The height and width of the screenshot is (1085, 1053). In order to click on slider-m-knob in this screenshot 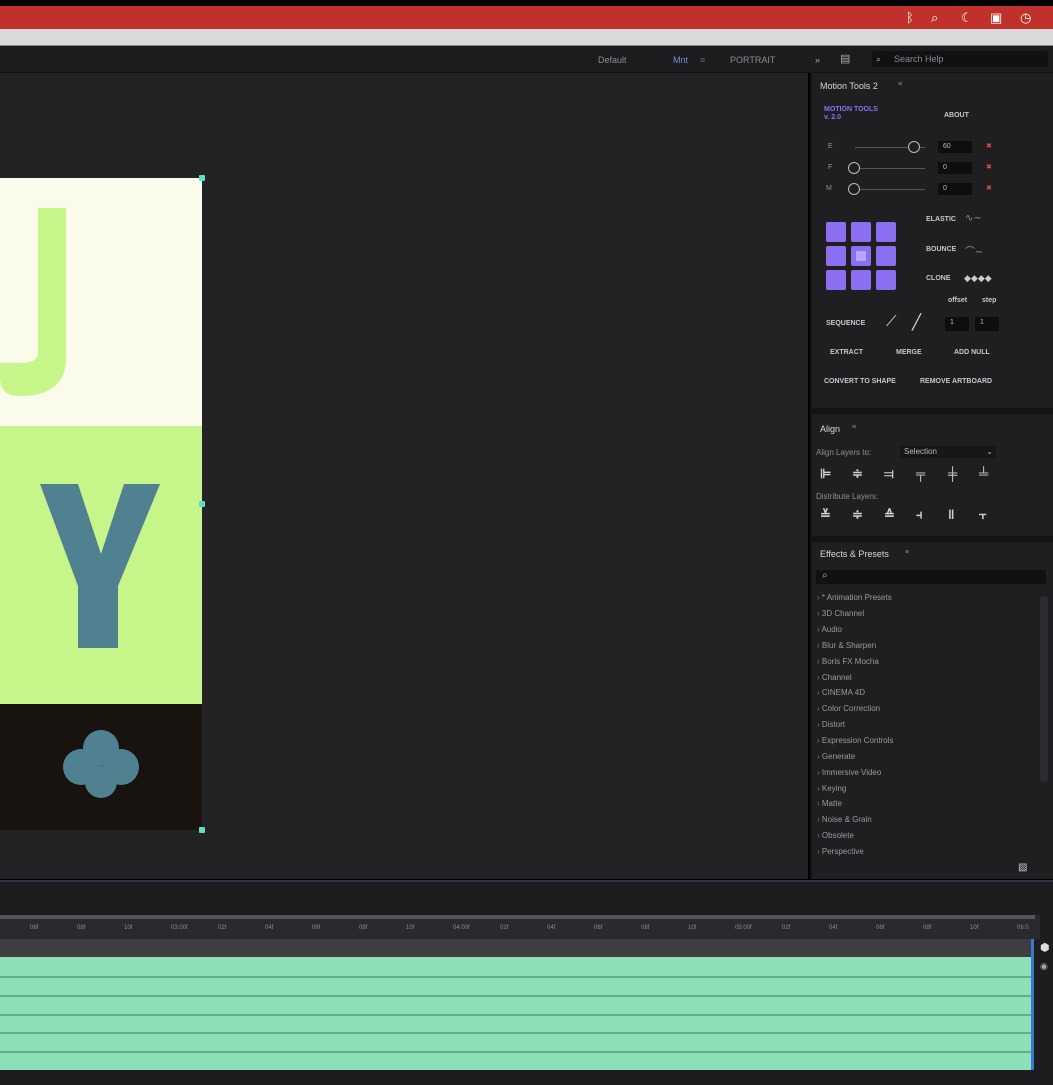, I will do `click(854, 189)`.